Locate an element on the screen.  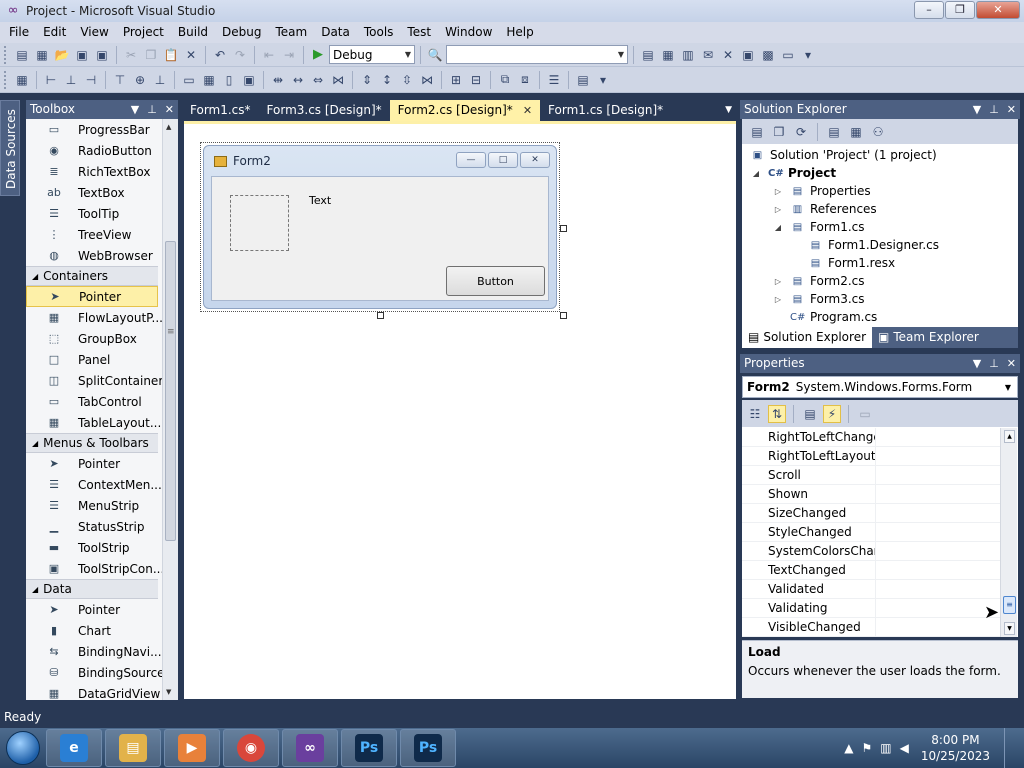
toolbox-item: ◉ RadioButton is located at coordinates (102, 150).